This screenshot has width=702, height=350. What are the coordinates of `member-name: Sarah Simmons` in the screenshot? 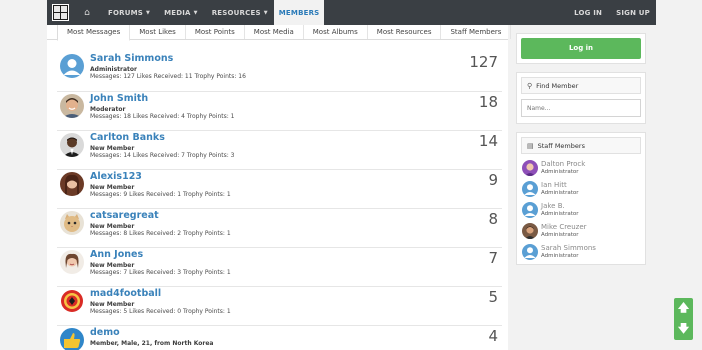 It's located at (131, 58).